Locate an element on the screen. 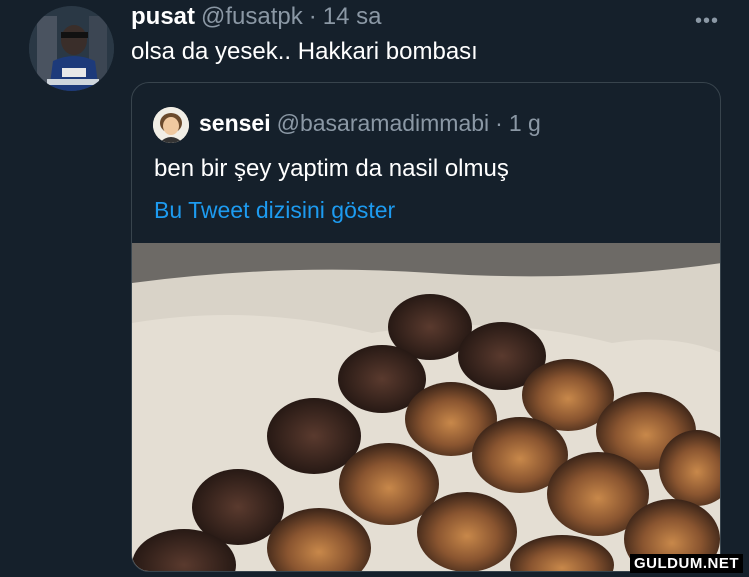 This screenshot has height=577, width=749. site-watermark: GULDUM.NET is located at coordinates (686, 563).